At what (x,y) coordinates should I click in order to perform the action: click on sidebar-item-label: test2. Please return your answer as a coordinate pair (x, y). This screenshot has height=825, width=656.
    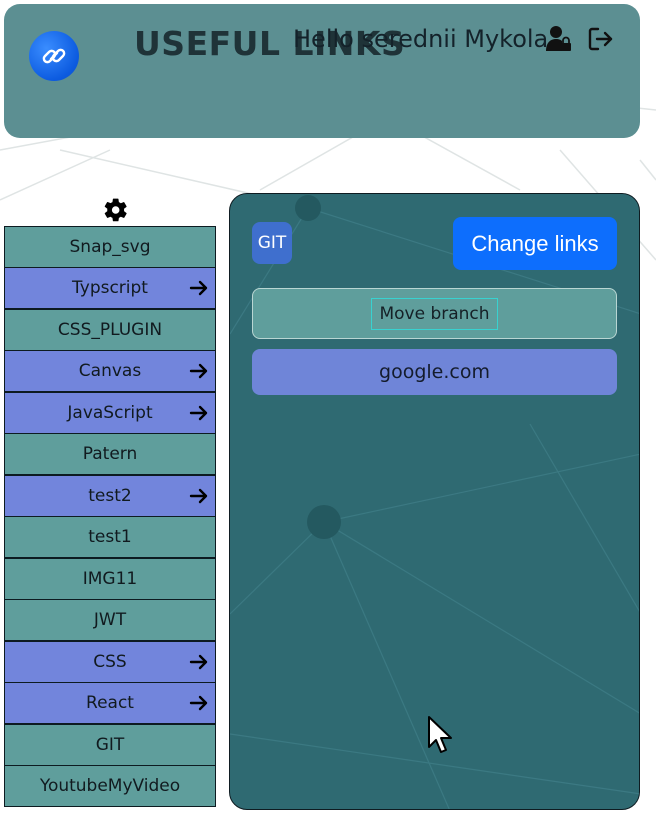
    Looking at the image, I should click on (110, 495).